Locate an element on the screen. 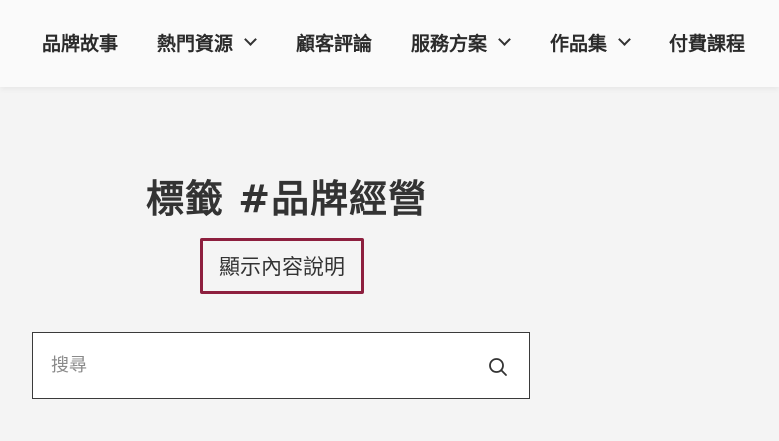 The image size is (779, 441). nav-item-label: 品牌故事 is located at coordinates (80, 43).